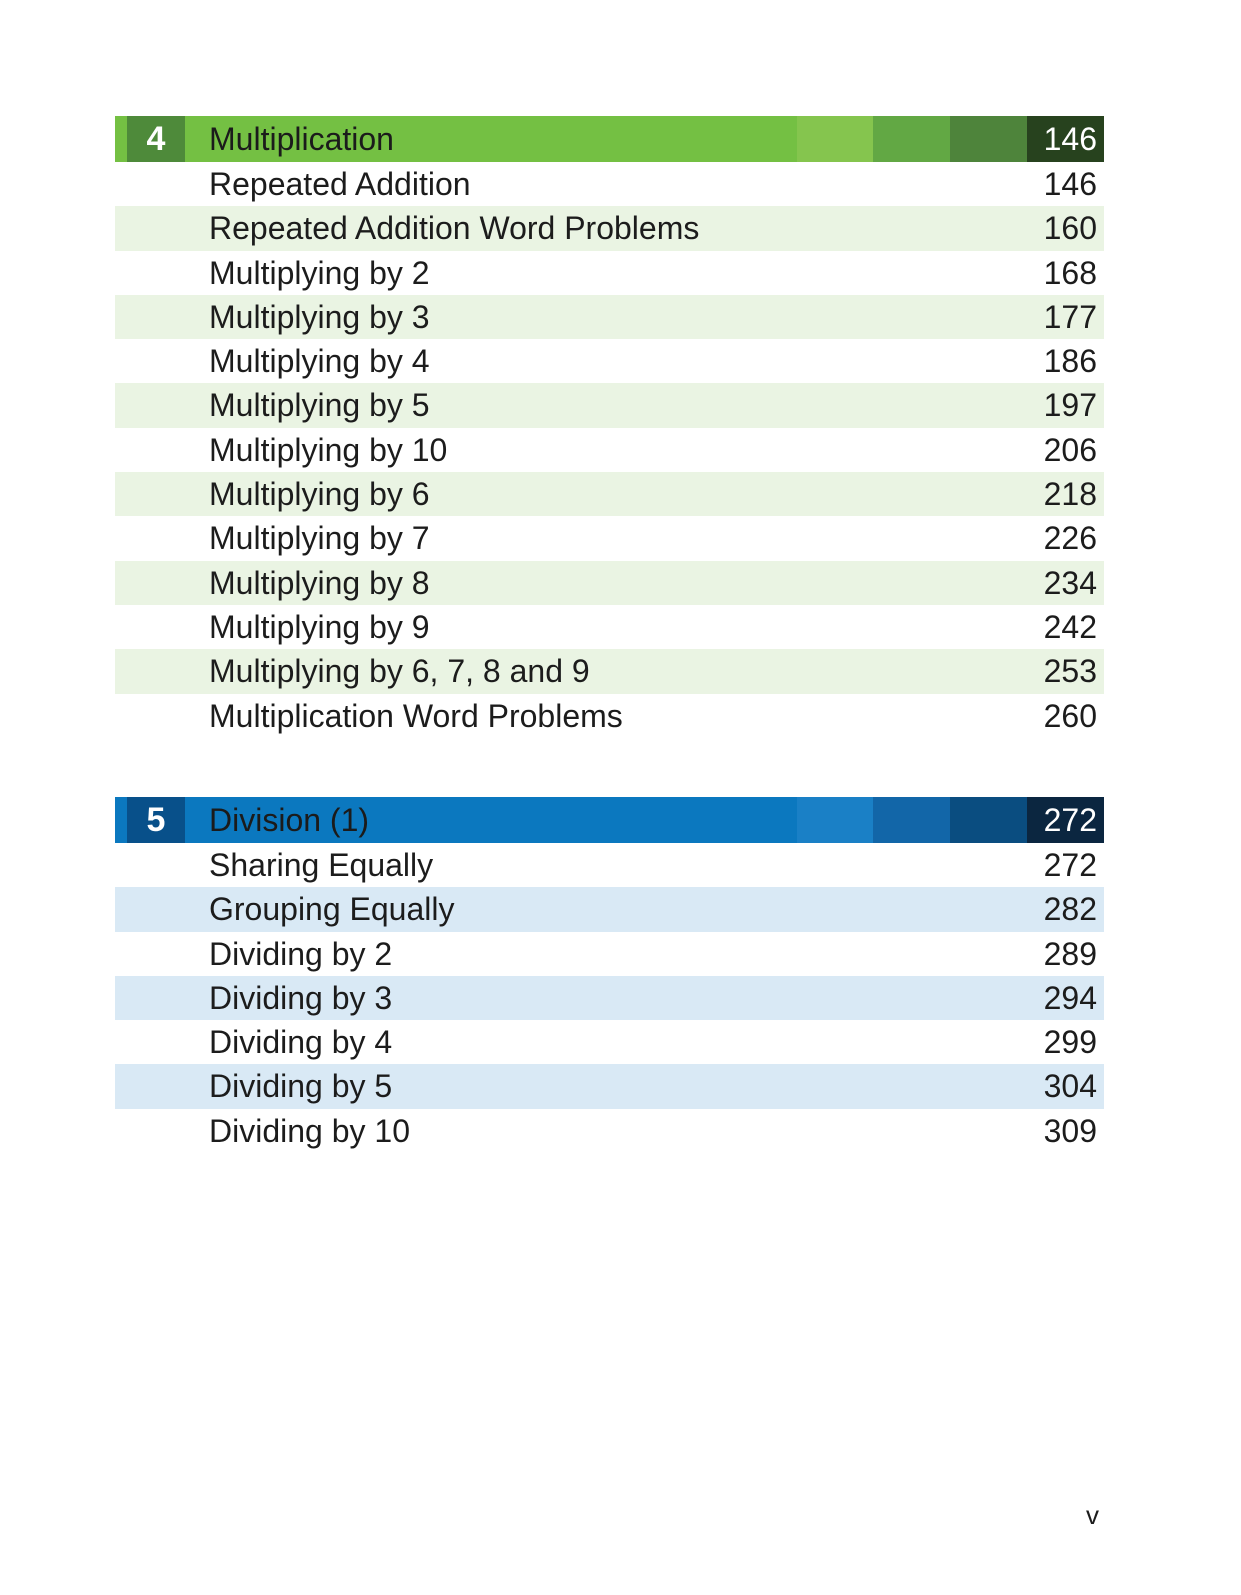  What do you see at coordinates (609, 1042) in the screenshot?
I see `toc-row: Dividing by 4 299` at bounding box center [609, 1042].